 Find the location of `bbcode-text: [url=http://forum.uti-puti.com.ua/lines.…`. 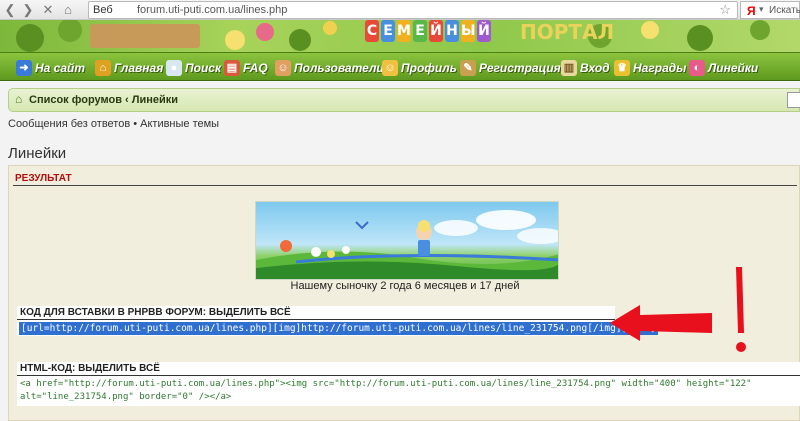

bbcode-text: [url=http://forum.uti-puti.com.ua/lines.… is located at coordinates (338, 328).